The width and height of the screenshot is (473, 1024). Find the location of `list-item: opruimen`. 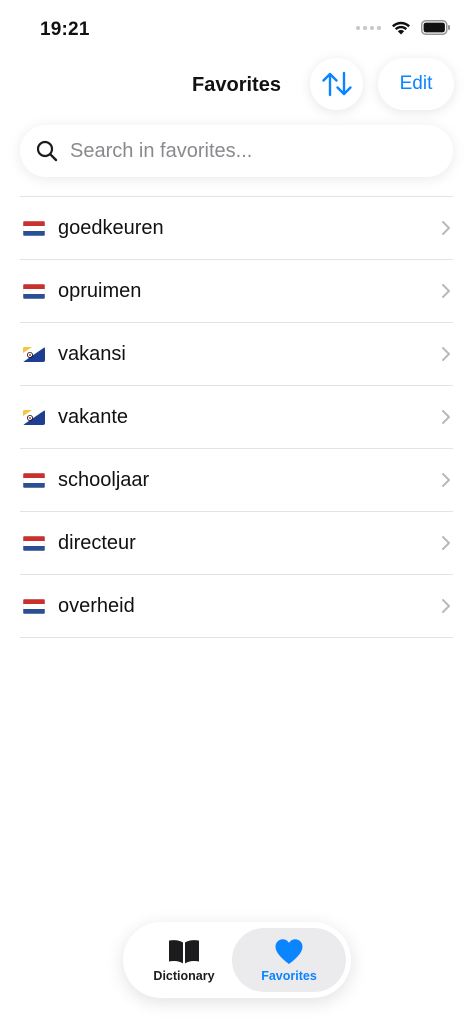

list-item: opruimen is located at coordinates (236, 291).